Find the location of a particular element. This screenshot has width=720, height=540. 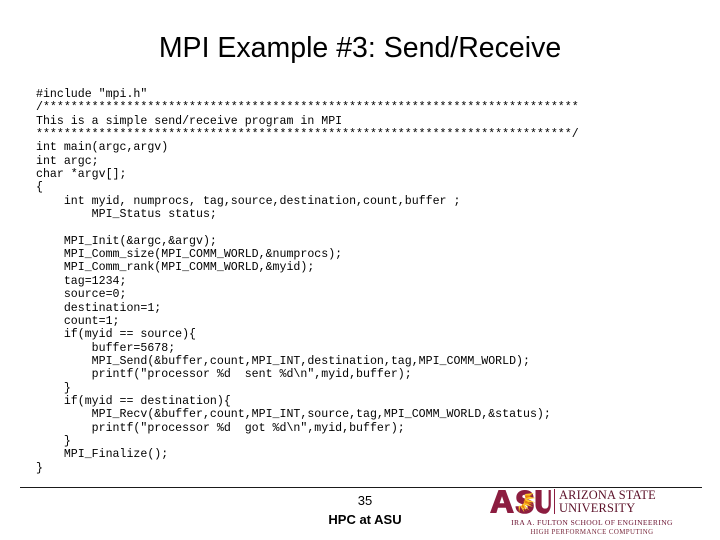

asu-university-line-1: ARIZONA STATE is located at coordinates (607, 495).